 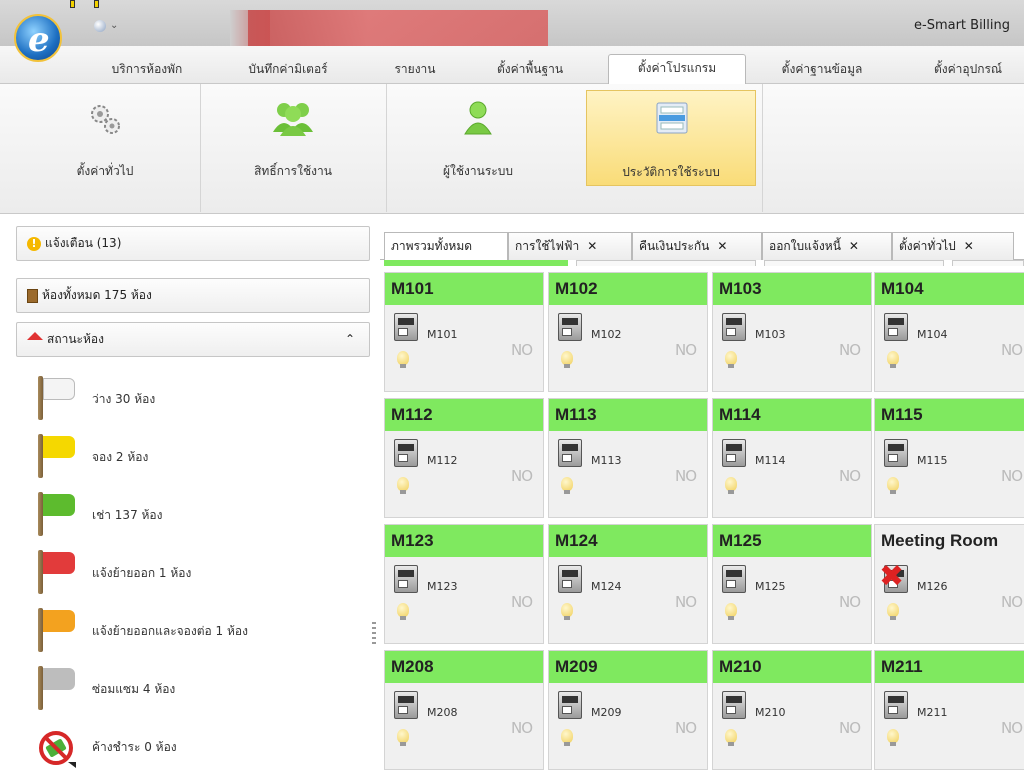 What do you see at coordinates (677, 69) in the screenshot?
I see `tab-program-settings: ตั้งค่าโปรแกรม` at bounding box center [677, 69].